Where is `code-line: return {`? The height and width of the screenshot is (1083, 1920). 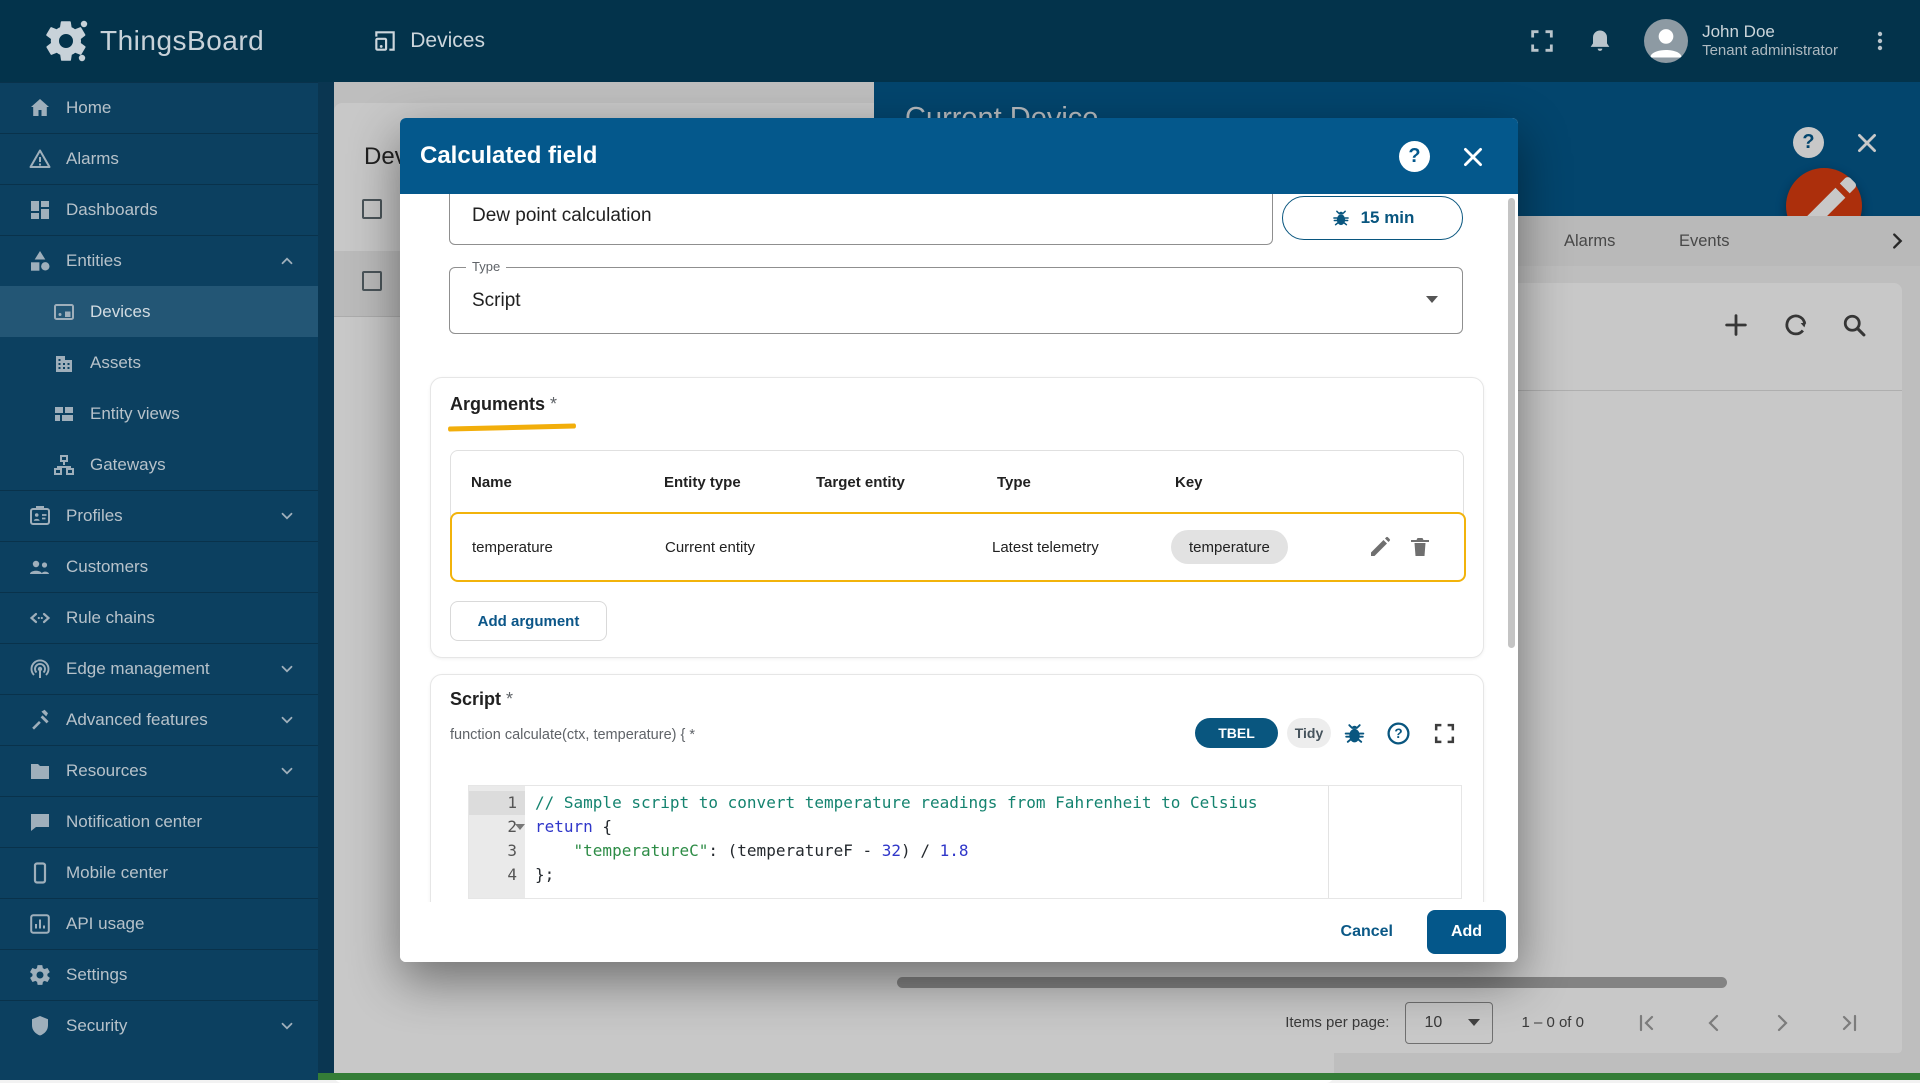 code-line: return { is located at coordinates (573, 827).